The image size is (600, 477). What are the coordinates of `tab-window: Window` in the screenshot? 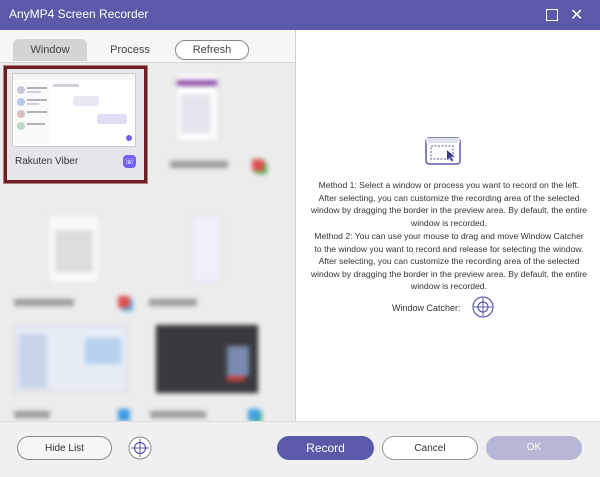 It's located at (50, 50).